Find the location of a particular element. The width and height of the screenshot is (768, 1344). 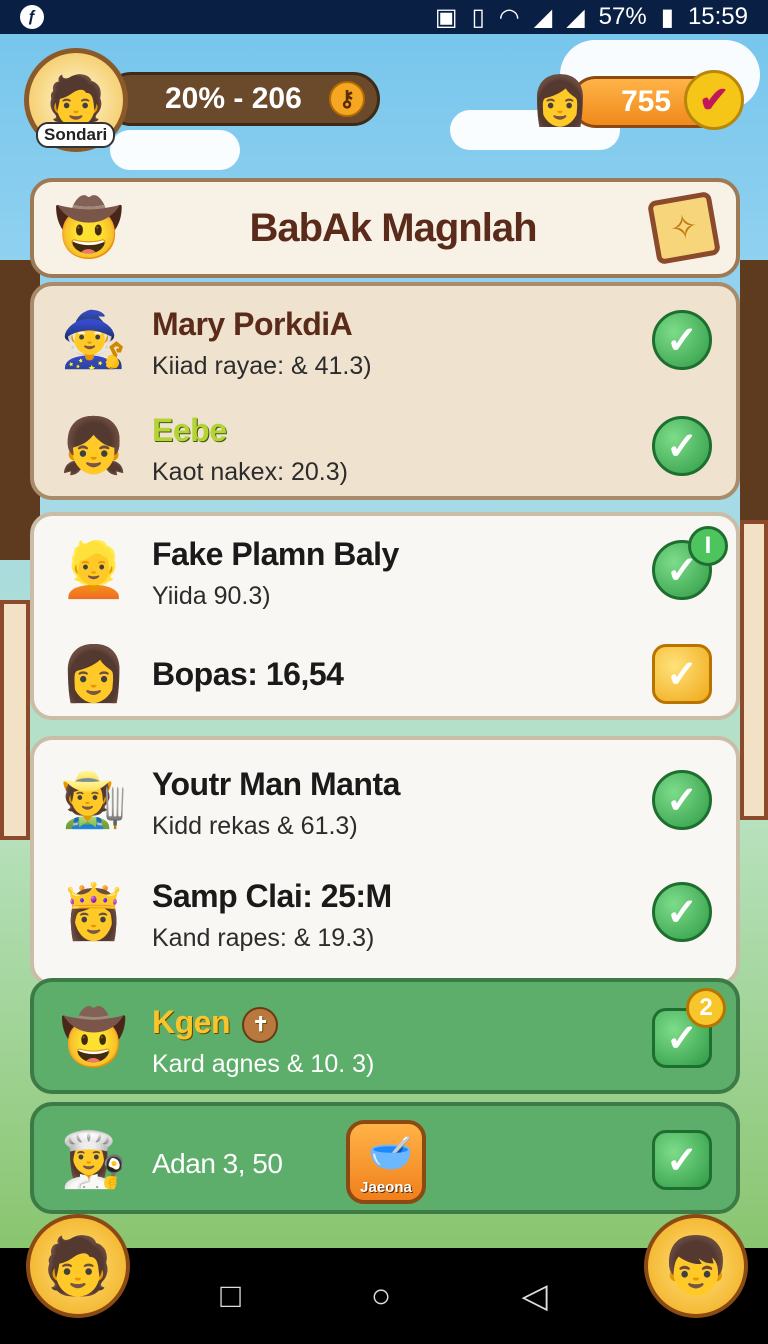

wifi-icon: ◠ is located at coordinates (509, 17).